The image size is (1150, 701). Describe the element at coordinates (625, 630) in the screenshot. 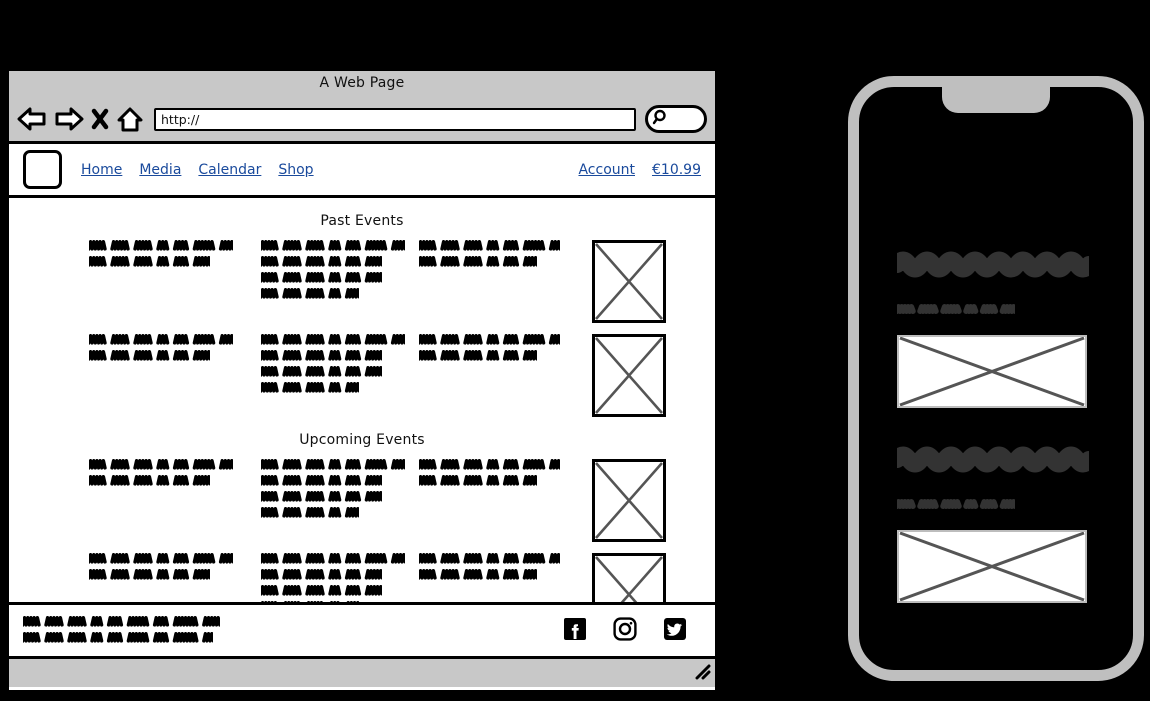

I see `instagram-icon` at that location.